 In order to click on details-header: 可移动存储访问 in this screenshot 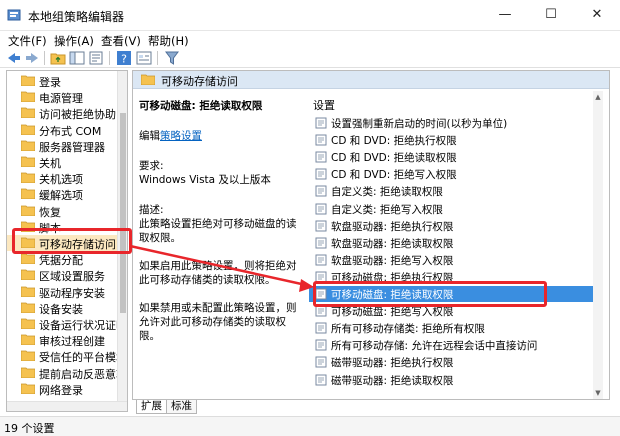, I will do `click(371, 80)`.